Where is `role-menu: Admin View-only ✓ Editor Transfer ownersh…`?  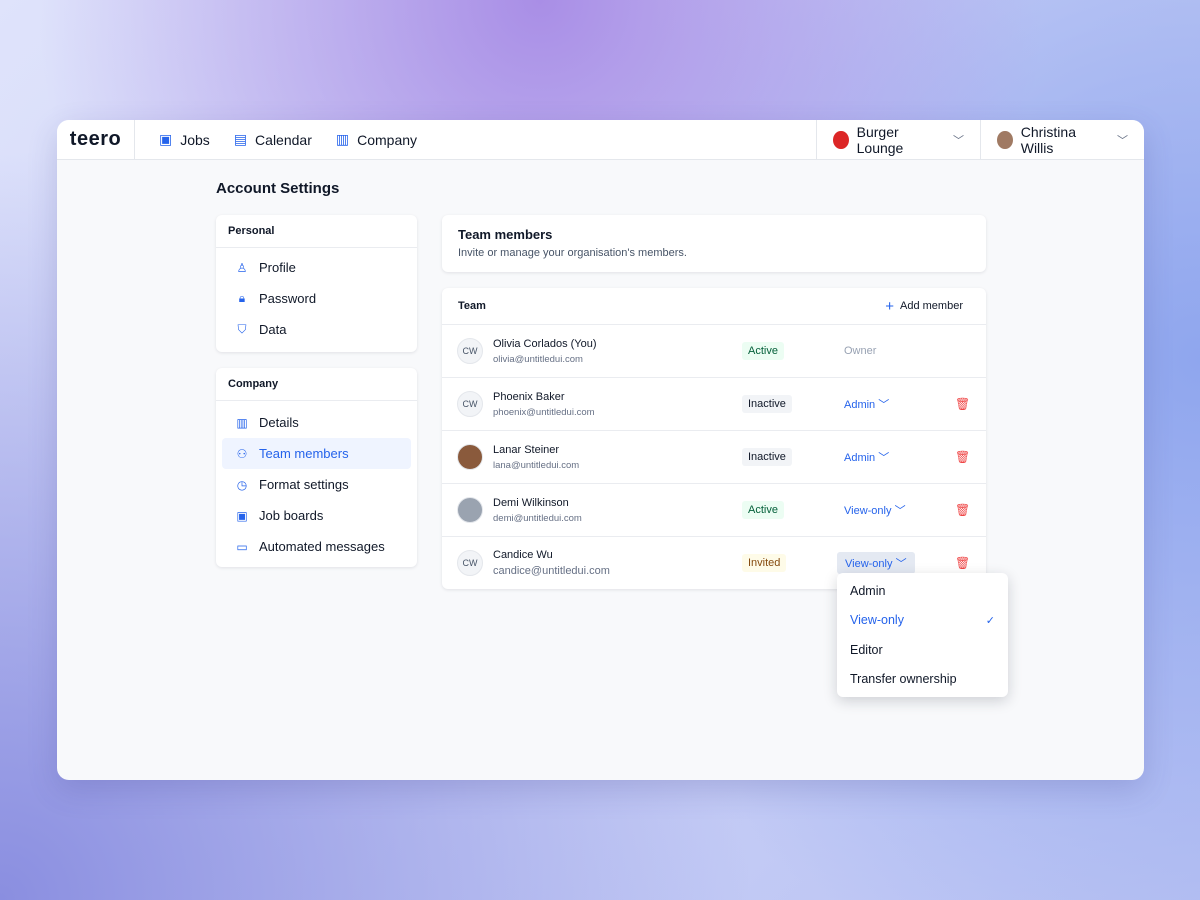
role-menu: Admin View-only ✓ Editor Transfer ownersh… is located at coordinates (922, 635).